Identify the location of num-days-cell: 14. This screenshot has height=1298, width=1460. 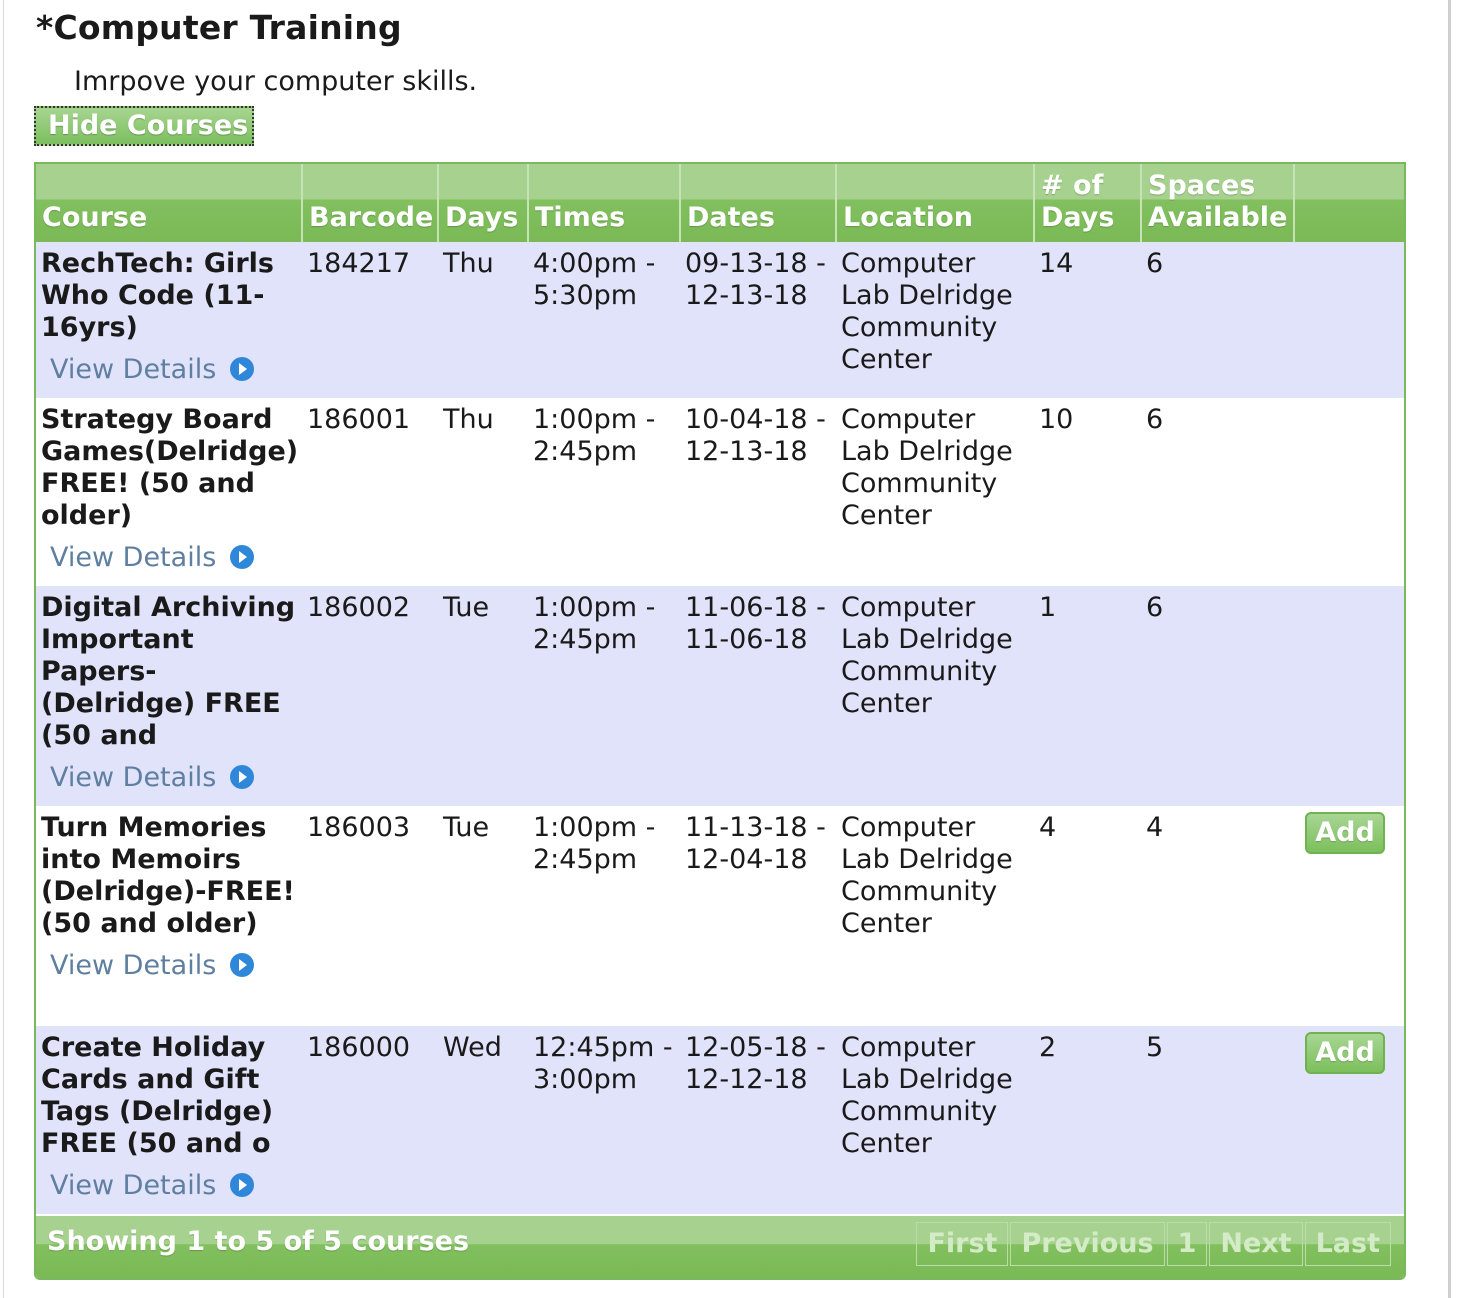
(1056, 263).